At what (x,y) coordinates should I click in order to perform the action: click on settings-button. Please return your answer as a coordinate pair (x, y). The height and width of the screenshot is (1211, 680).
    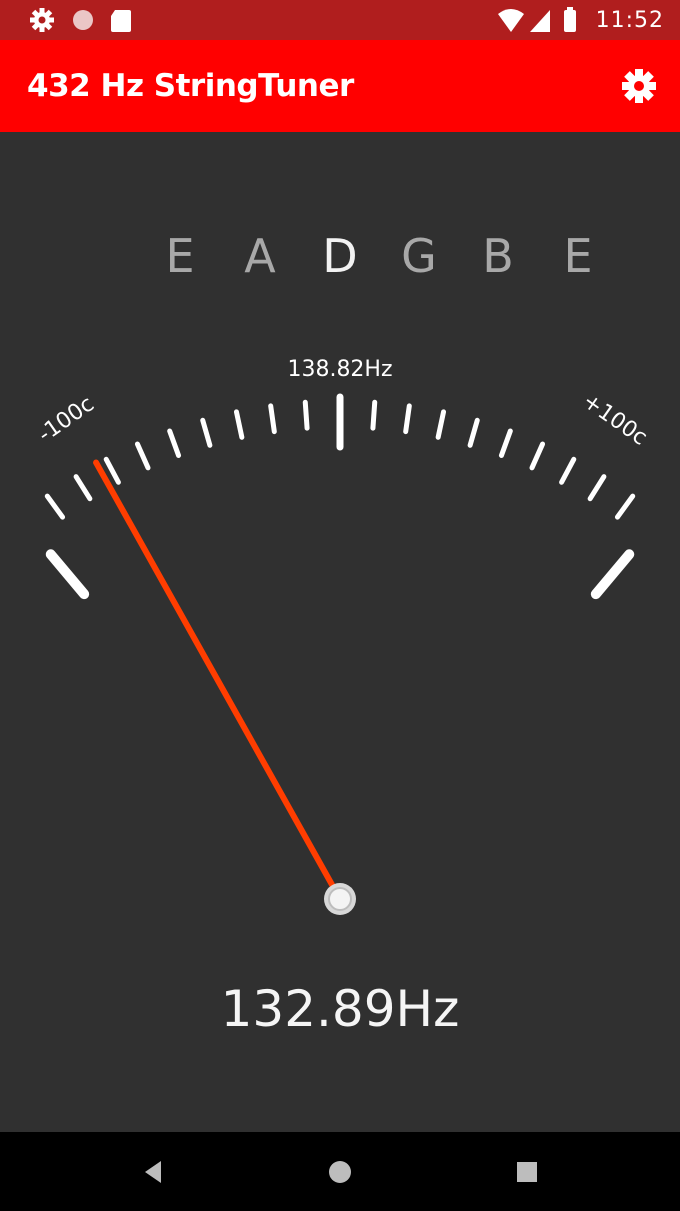
    Looking at the image, I should click on (639, 86).